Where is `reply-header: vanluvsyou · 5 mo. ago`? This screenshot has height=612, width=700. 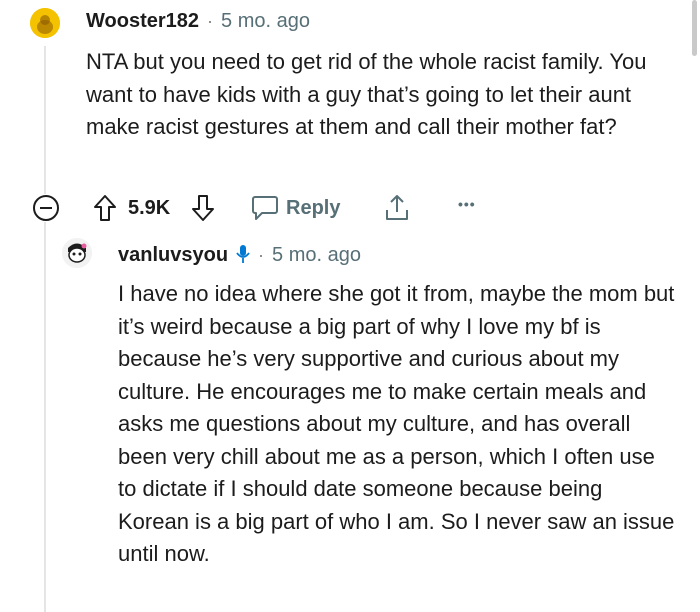 reply-header: vanluvsyou · 5 mo. ago is located at coordinates (239, 254).